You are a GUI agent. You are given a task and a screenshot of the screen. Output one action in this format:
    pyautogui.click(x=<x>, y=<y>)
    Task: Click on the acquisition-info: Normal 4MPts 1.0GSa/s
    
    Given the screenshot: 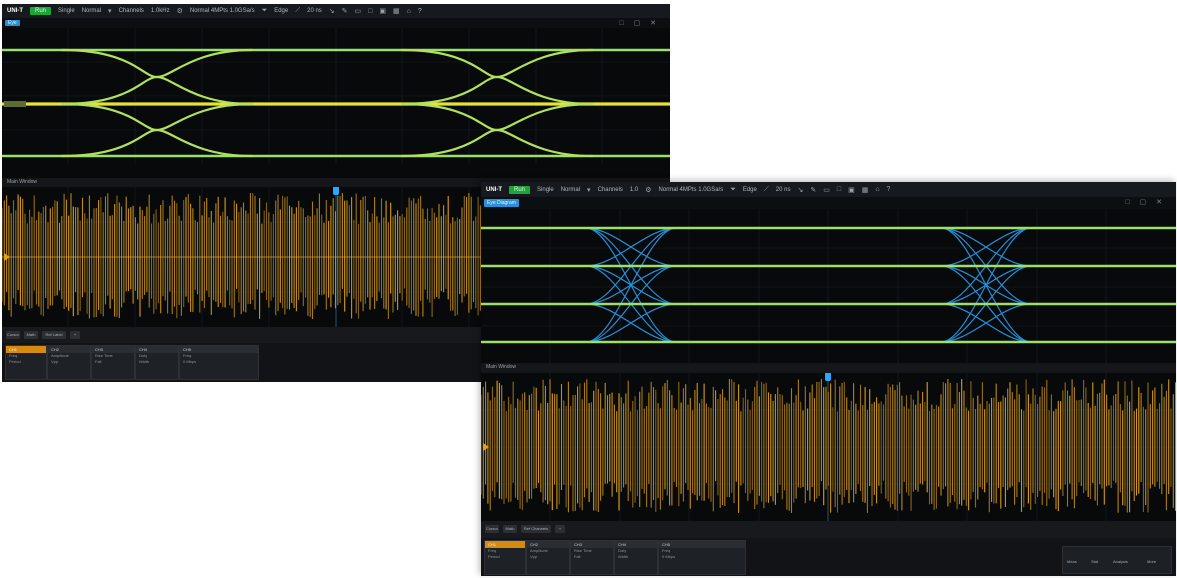 What is the action you would take?
    pyautogui.click(x=222, y=11)
    